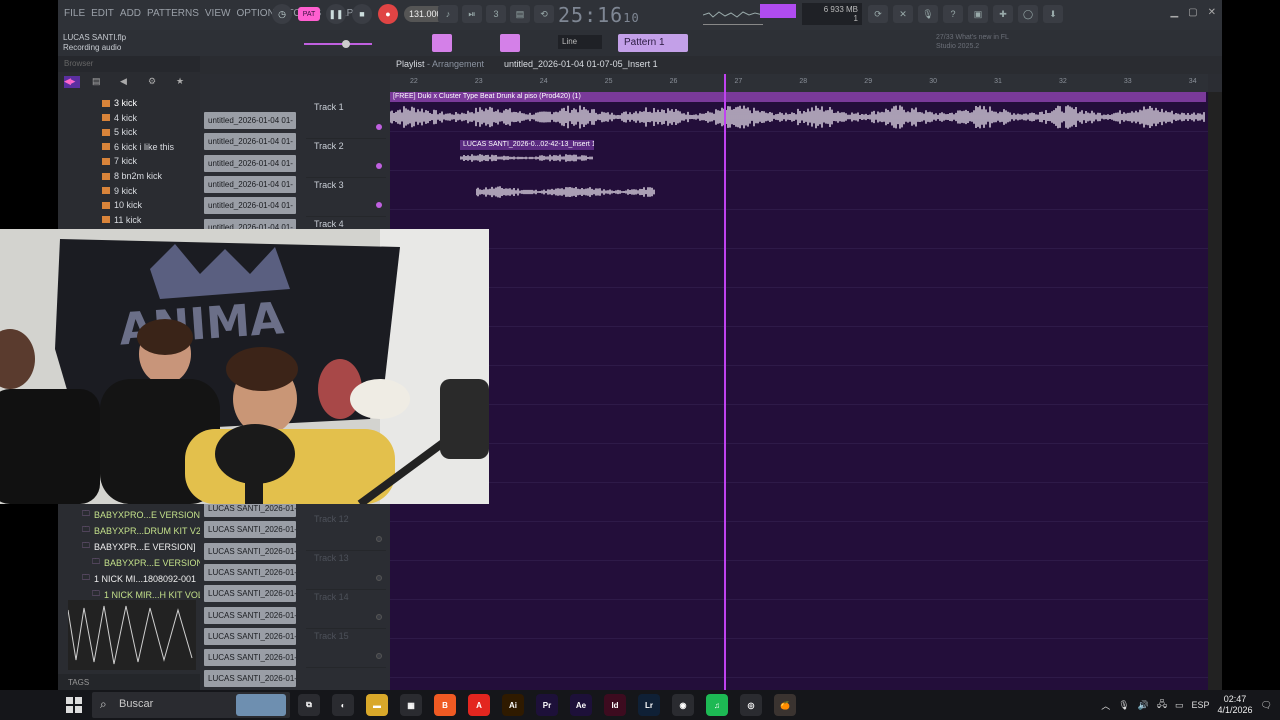 The image size is (1280, 720). I want to click on record-button: ●, so click(388, 14).